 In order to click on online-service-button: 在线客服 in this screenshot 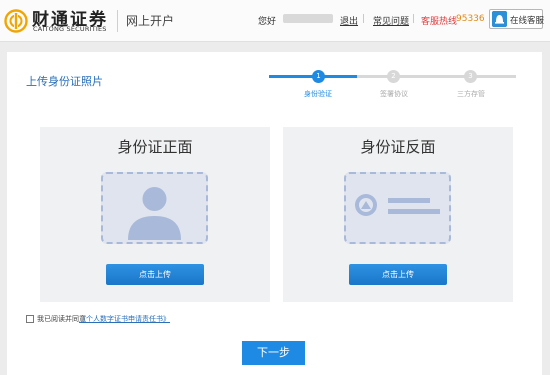, I will do `click(517, 19)`.